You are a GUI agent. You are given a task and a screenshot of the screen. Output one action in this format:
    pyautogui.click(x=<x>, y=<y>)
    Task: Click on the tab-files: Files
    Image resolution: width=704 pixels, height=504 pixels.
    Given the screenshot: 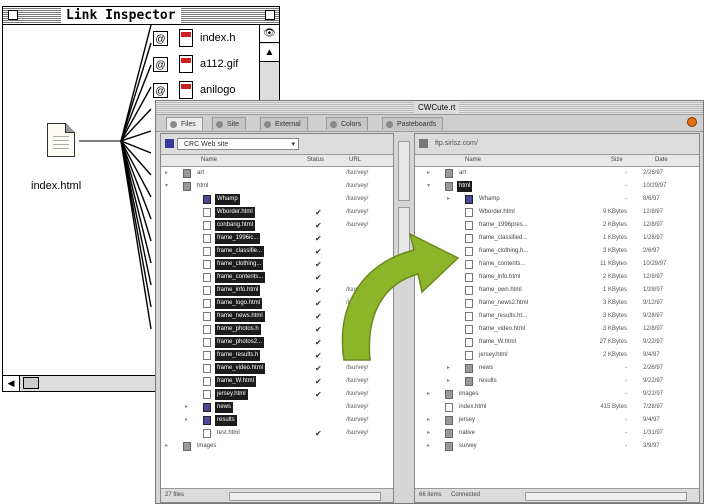 What is the action you would take?
    pyautogui.click(x=184, y=123)
    